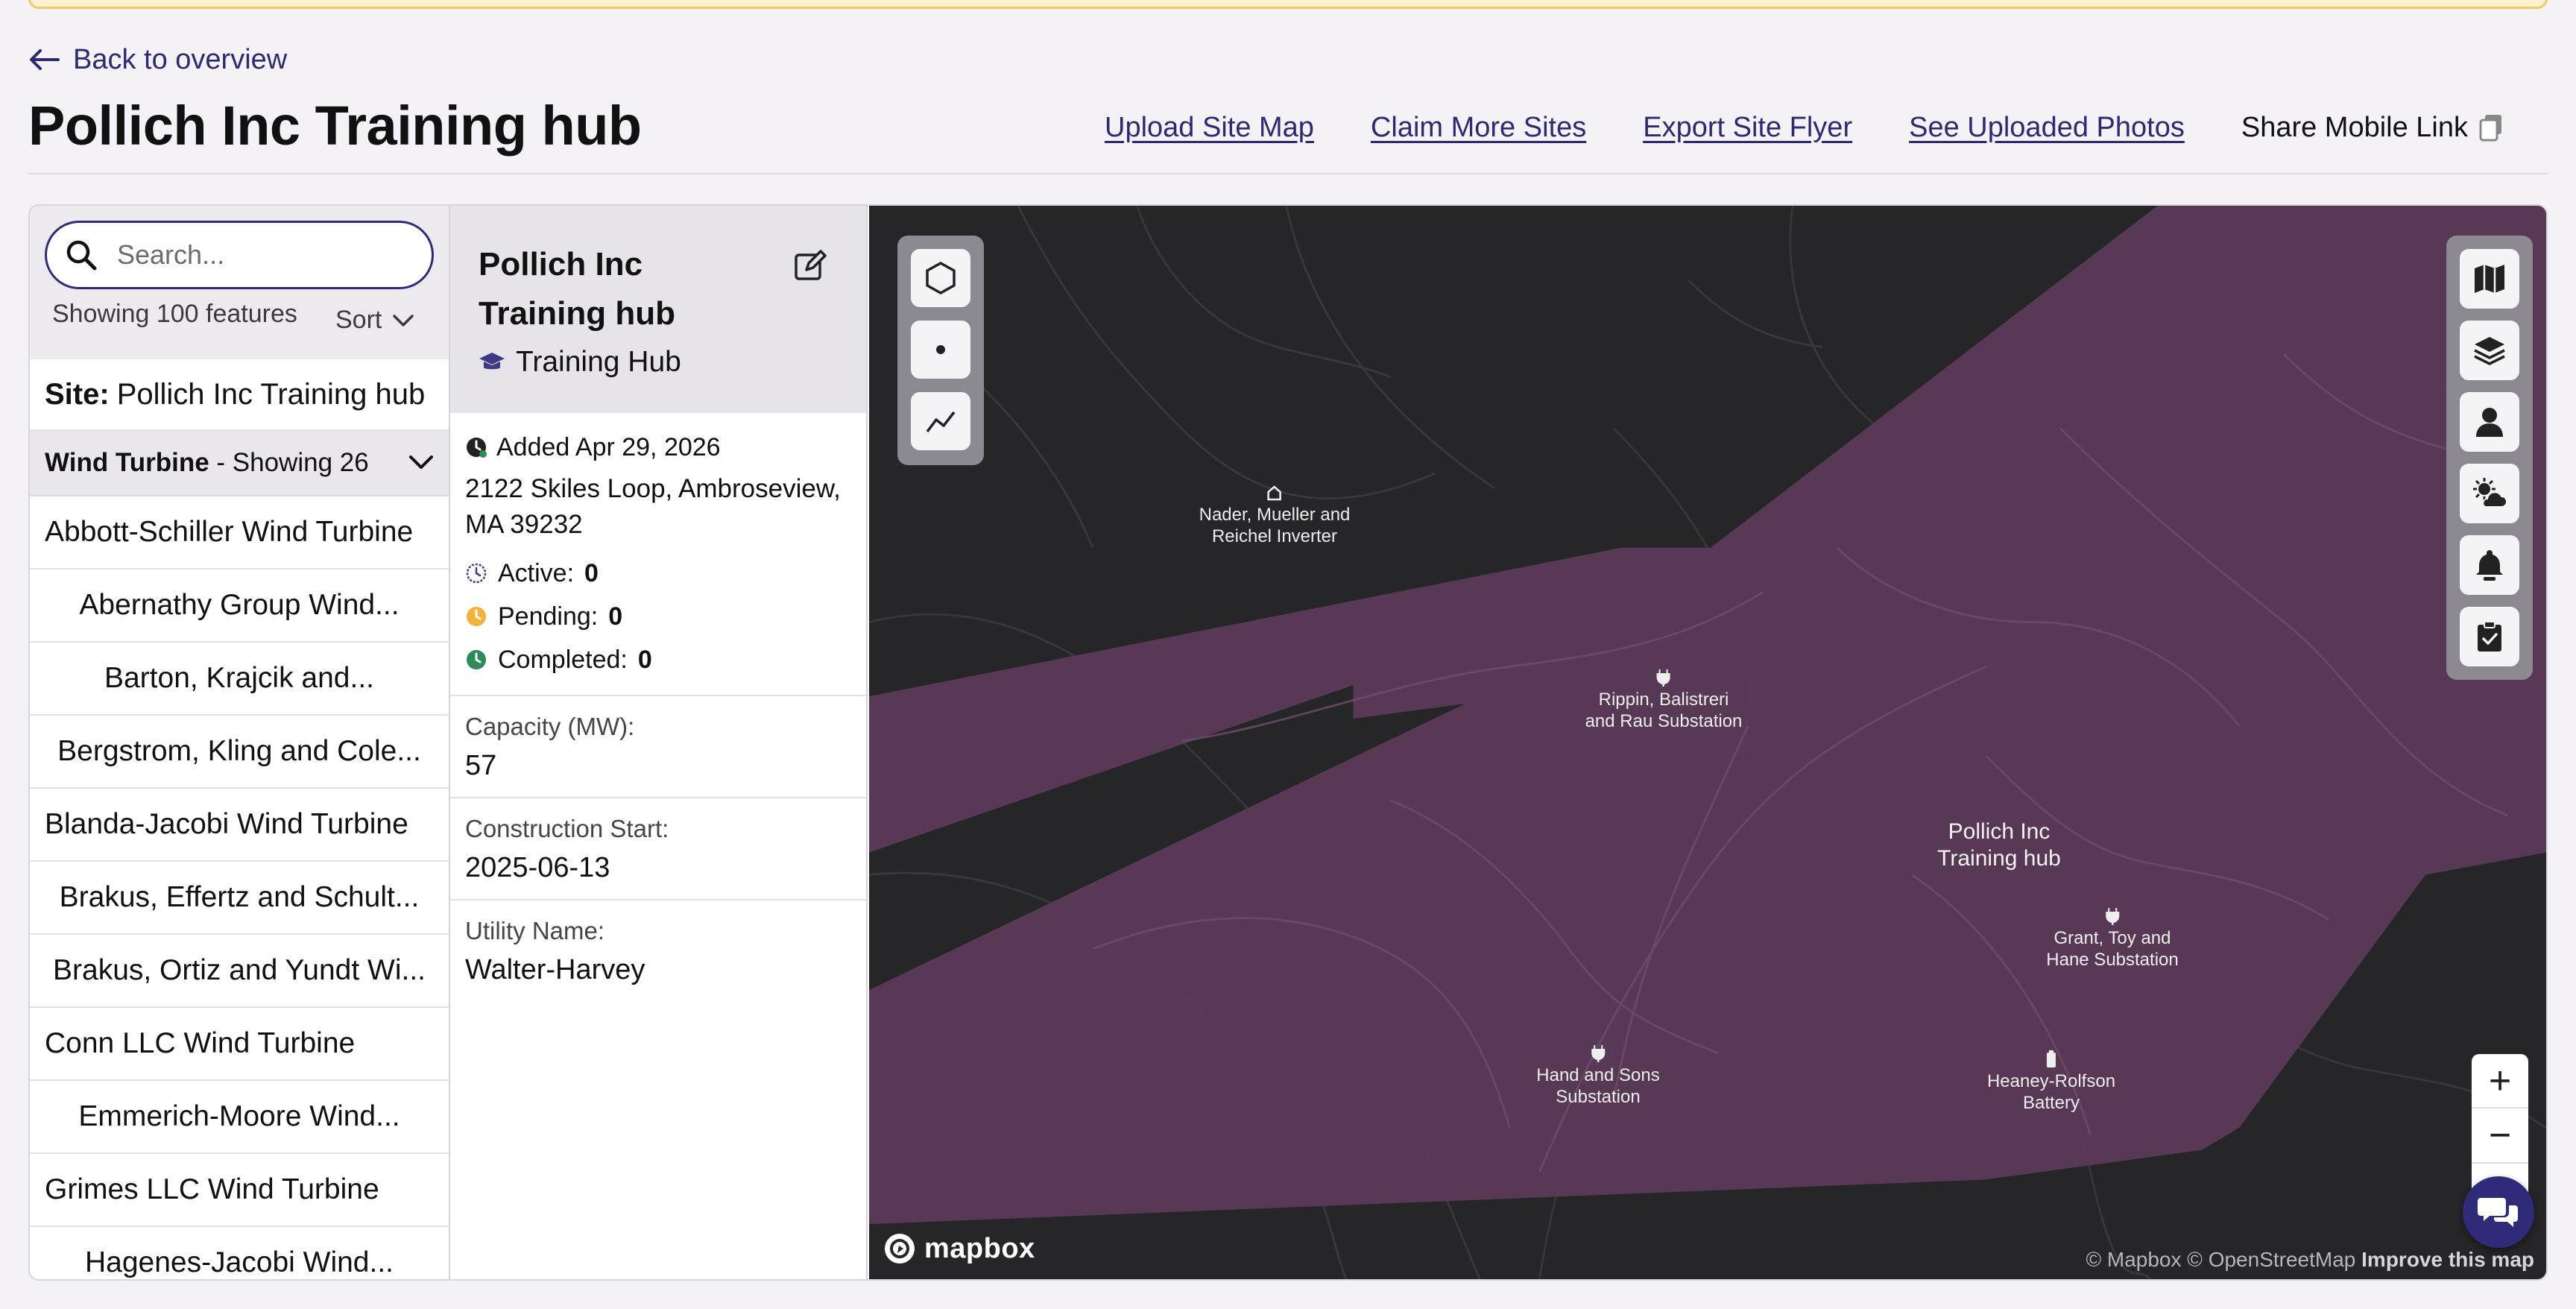 The height and width of the screenshot is (1309, 2576). What do you see at coordinates (658, 616) in the screenshot?
I see `stat-pending: Pending: 0` at bounding box center [658, 616].